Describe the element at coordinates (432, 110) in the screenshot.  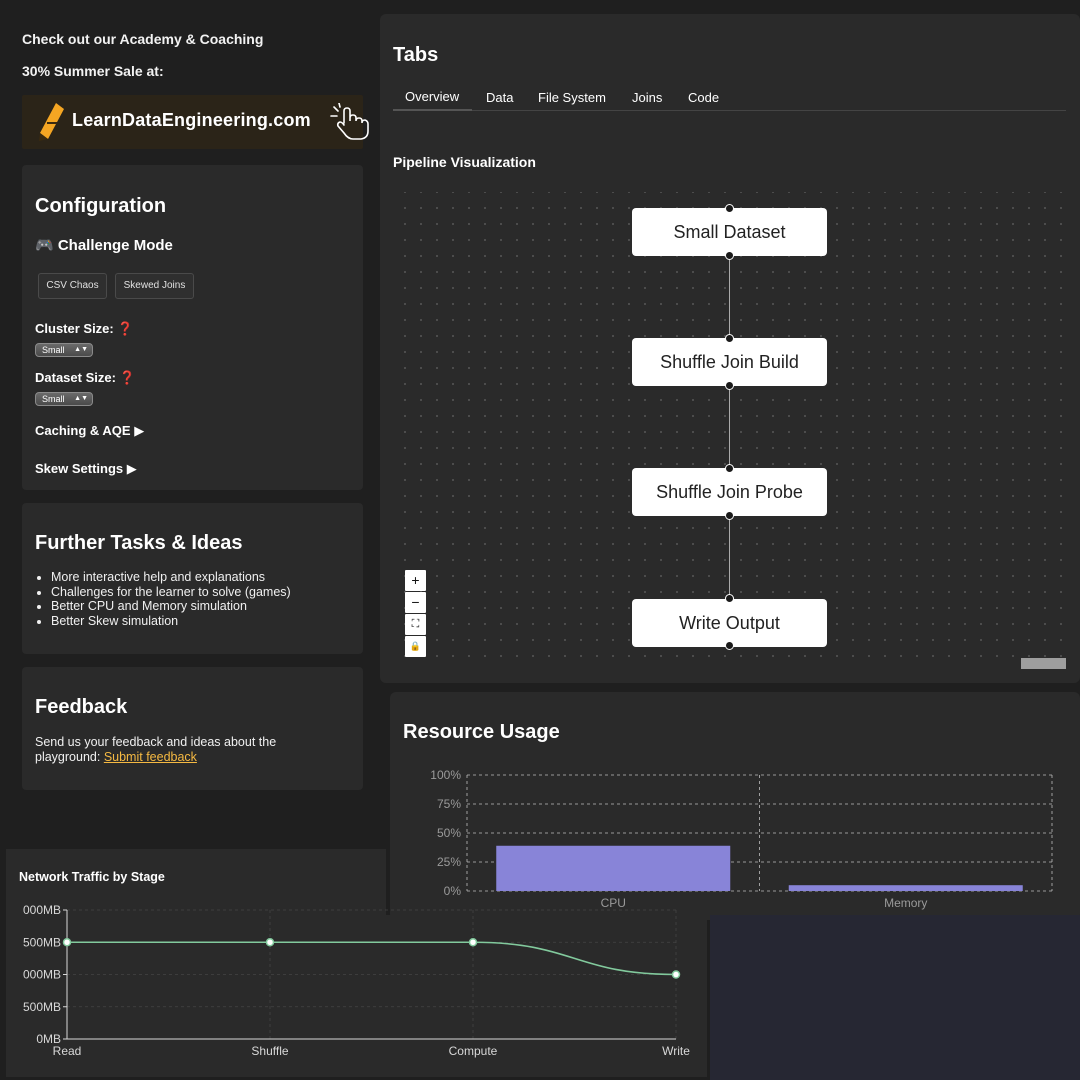
I see `active-tab-indicator` at that location.